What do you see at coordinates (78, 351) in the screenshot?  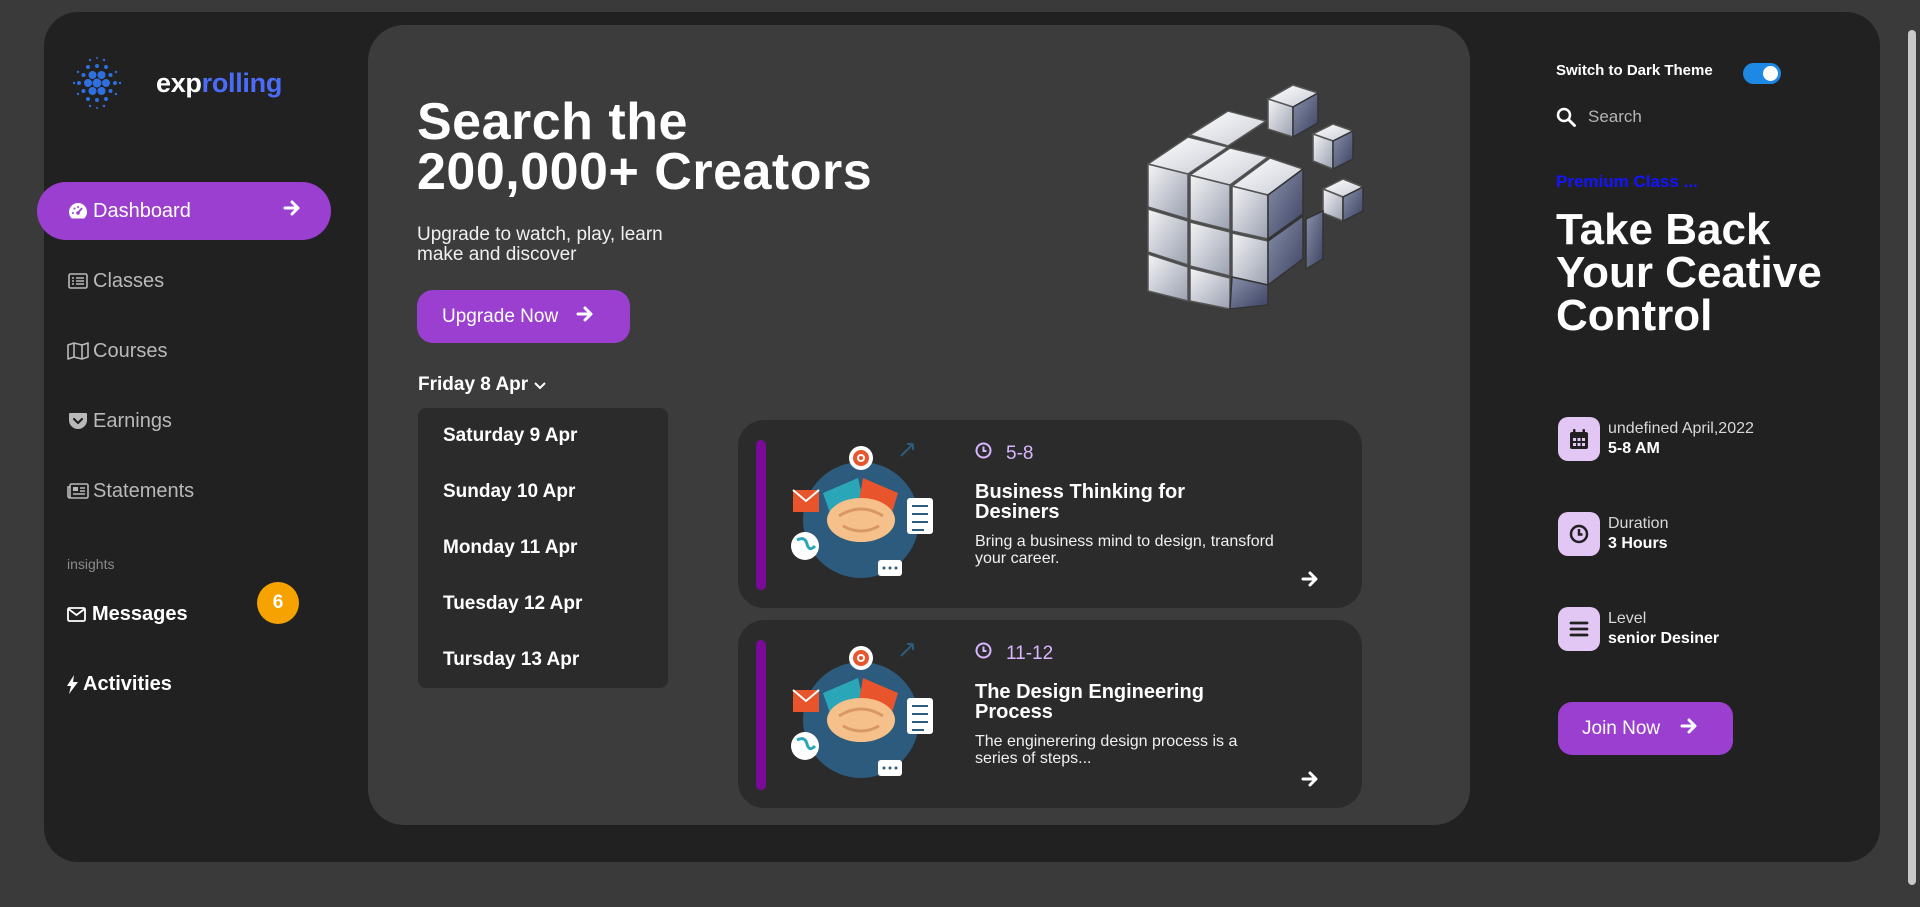 I see `map-icon` at bounding box center [78, 351].